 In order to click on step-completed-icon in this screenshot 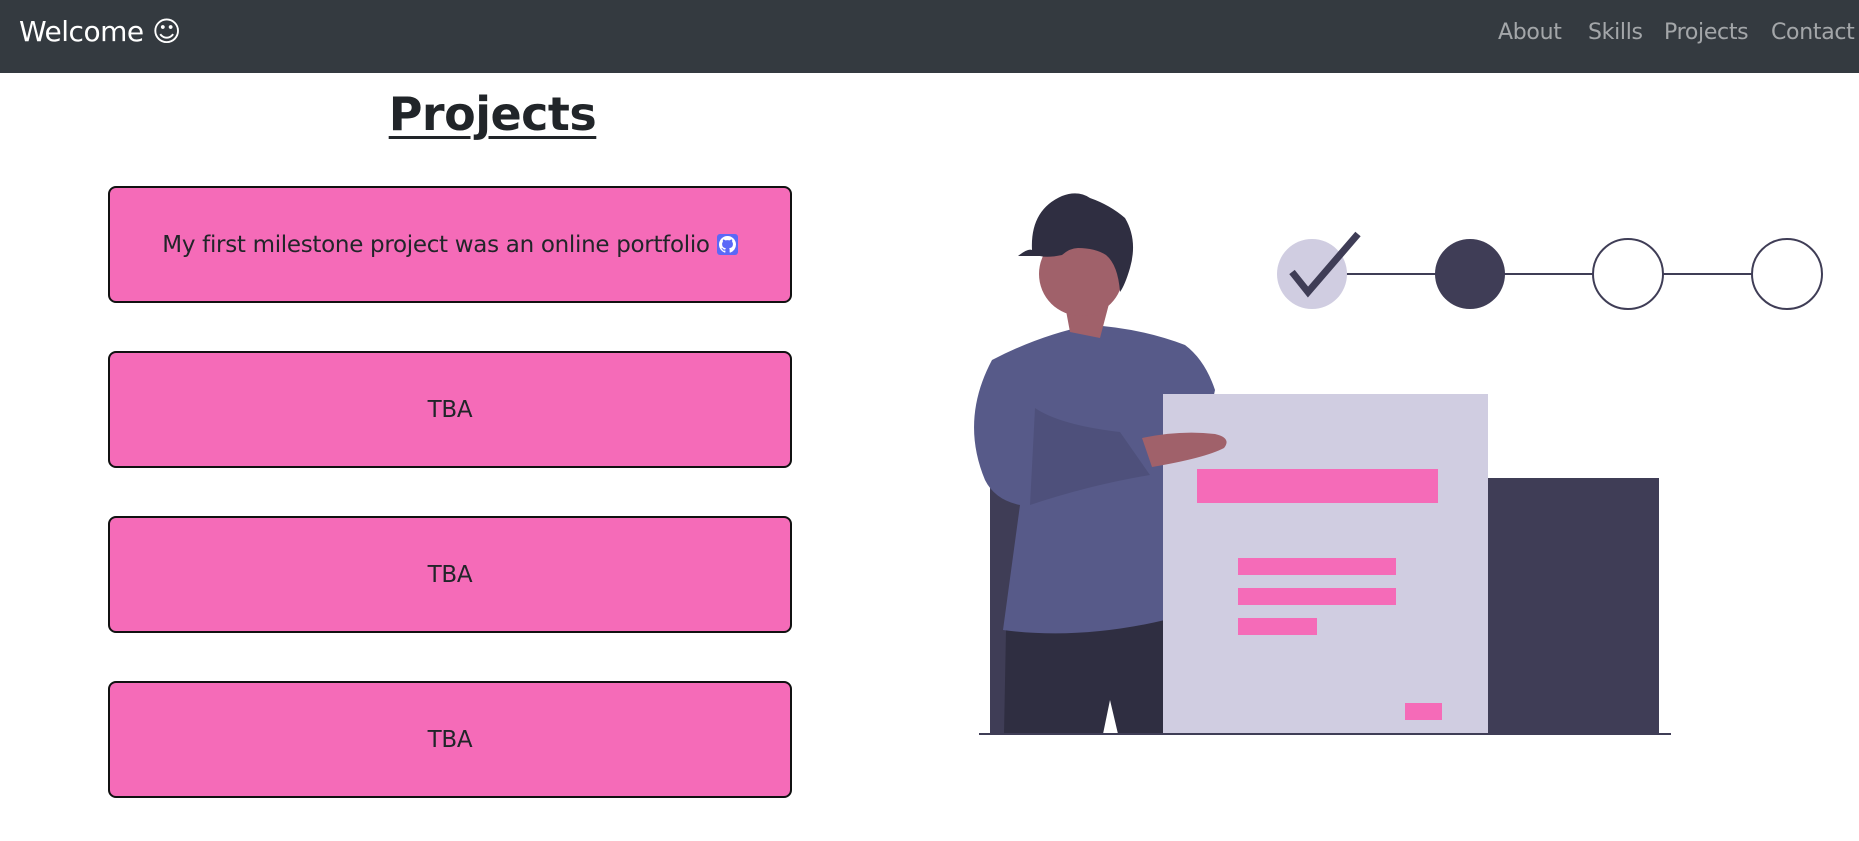, I will do `click(1312, 274)`.